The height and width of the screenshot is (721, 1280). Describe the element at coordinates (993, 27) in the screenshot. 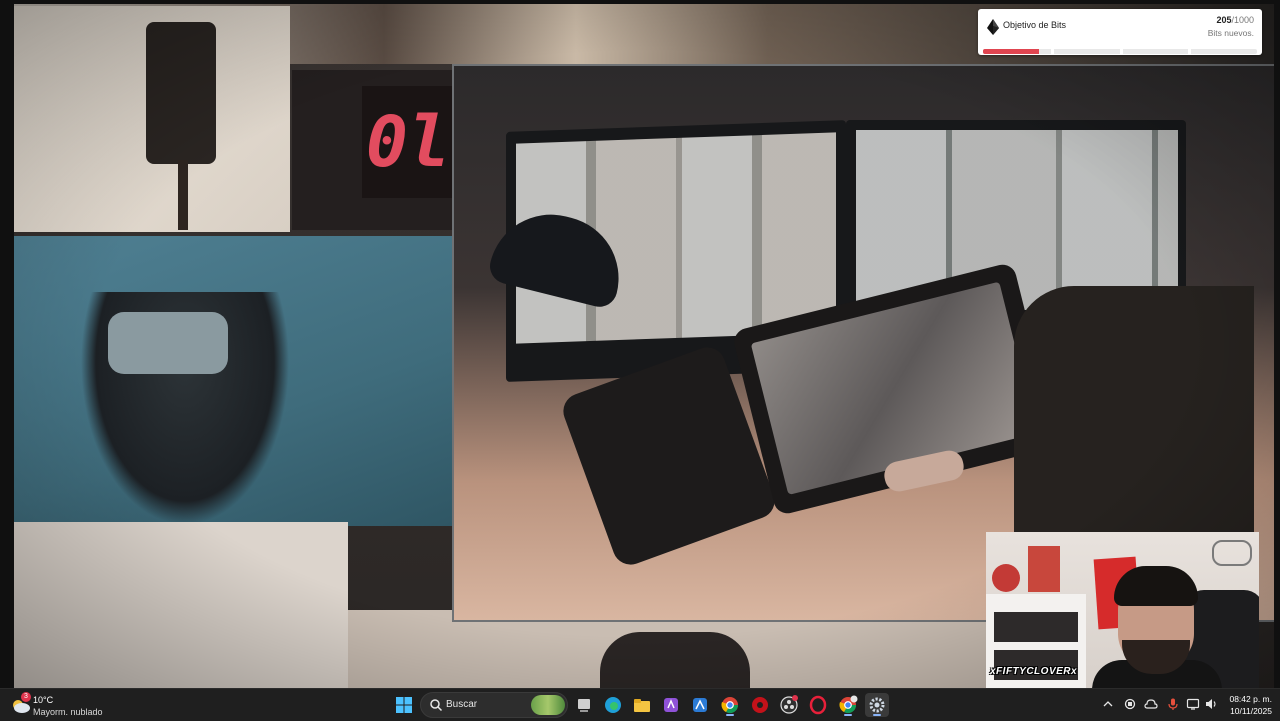

I see `bits-gem-icon` at that location.